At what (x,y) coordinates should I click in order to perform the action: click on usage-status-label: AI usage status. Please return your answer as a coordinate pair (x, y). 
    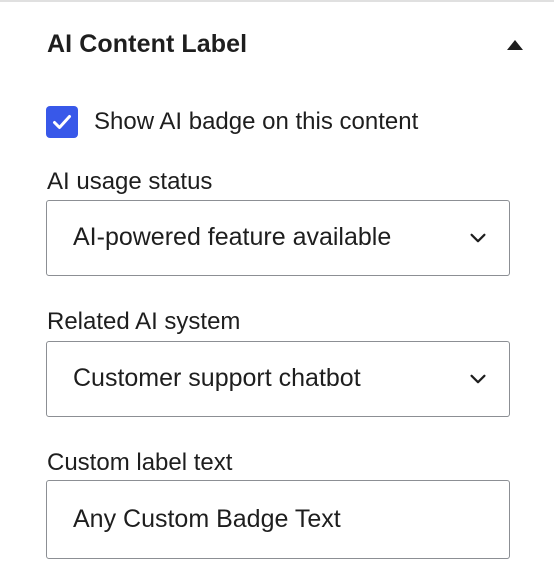
    Looking at the image, I should click on (130, 181).